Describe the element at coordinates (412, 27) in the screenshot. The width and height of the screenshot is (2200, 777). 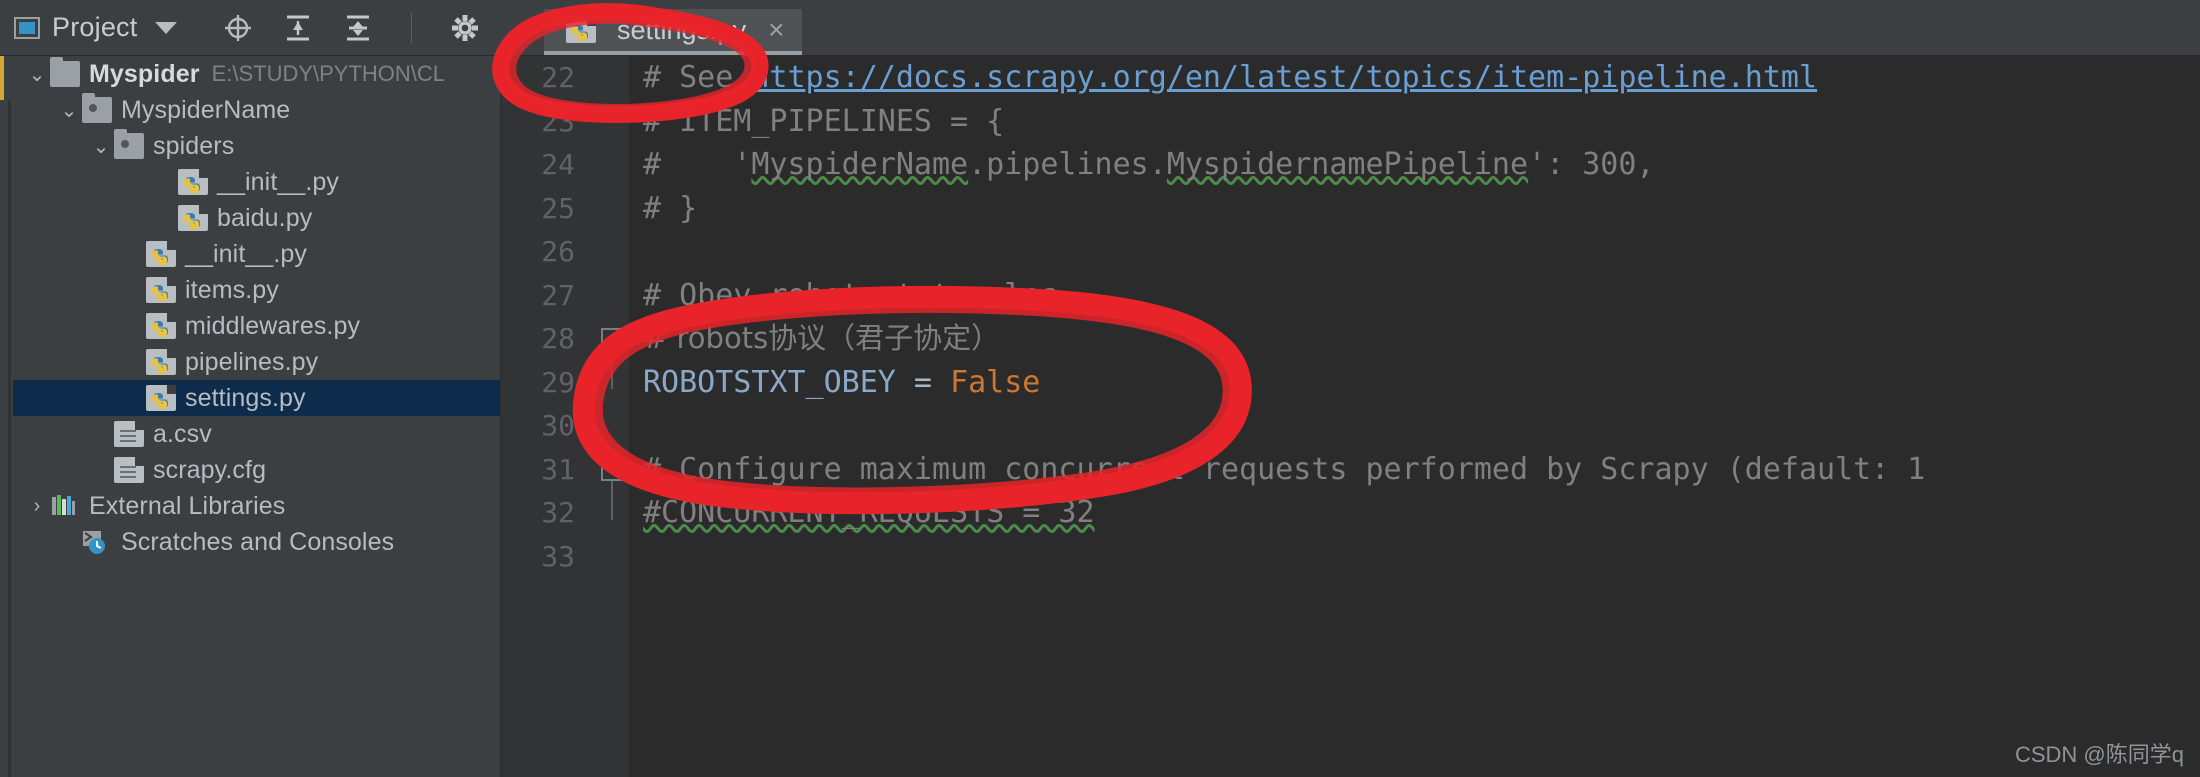
I see `toolbar-divider` at that location.